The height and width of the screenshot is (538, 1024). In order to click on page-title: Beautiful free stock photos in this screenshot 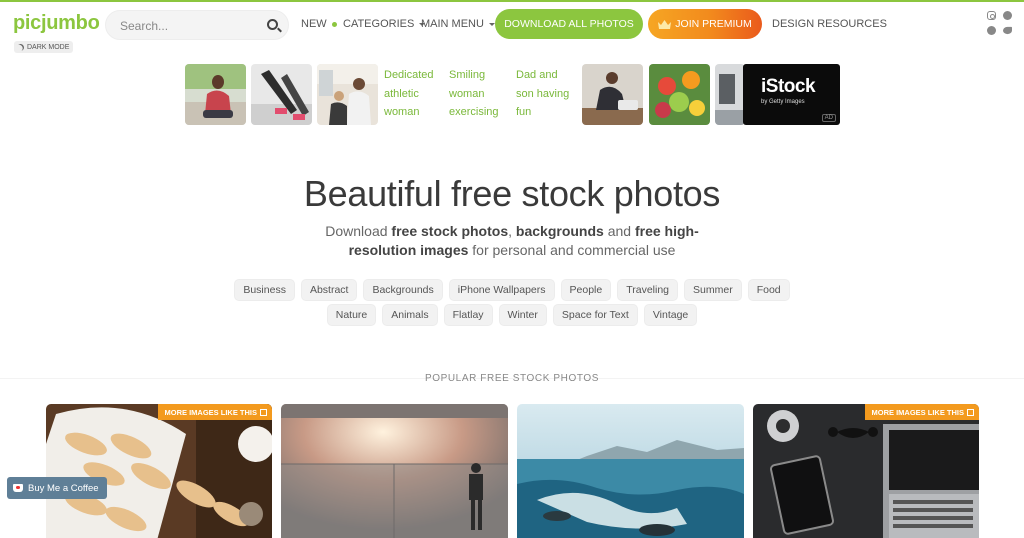, I will do `click(512, 193)`.